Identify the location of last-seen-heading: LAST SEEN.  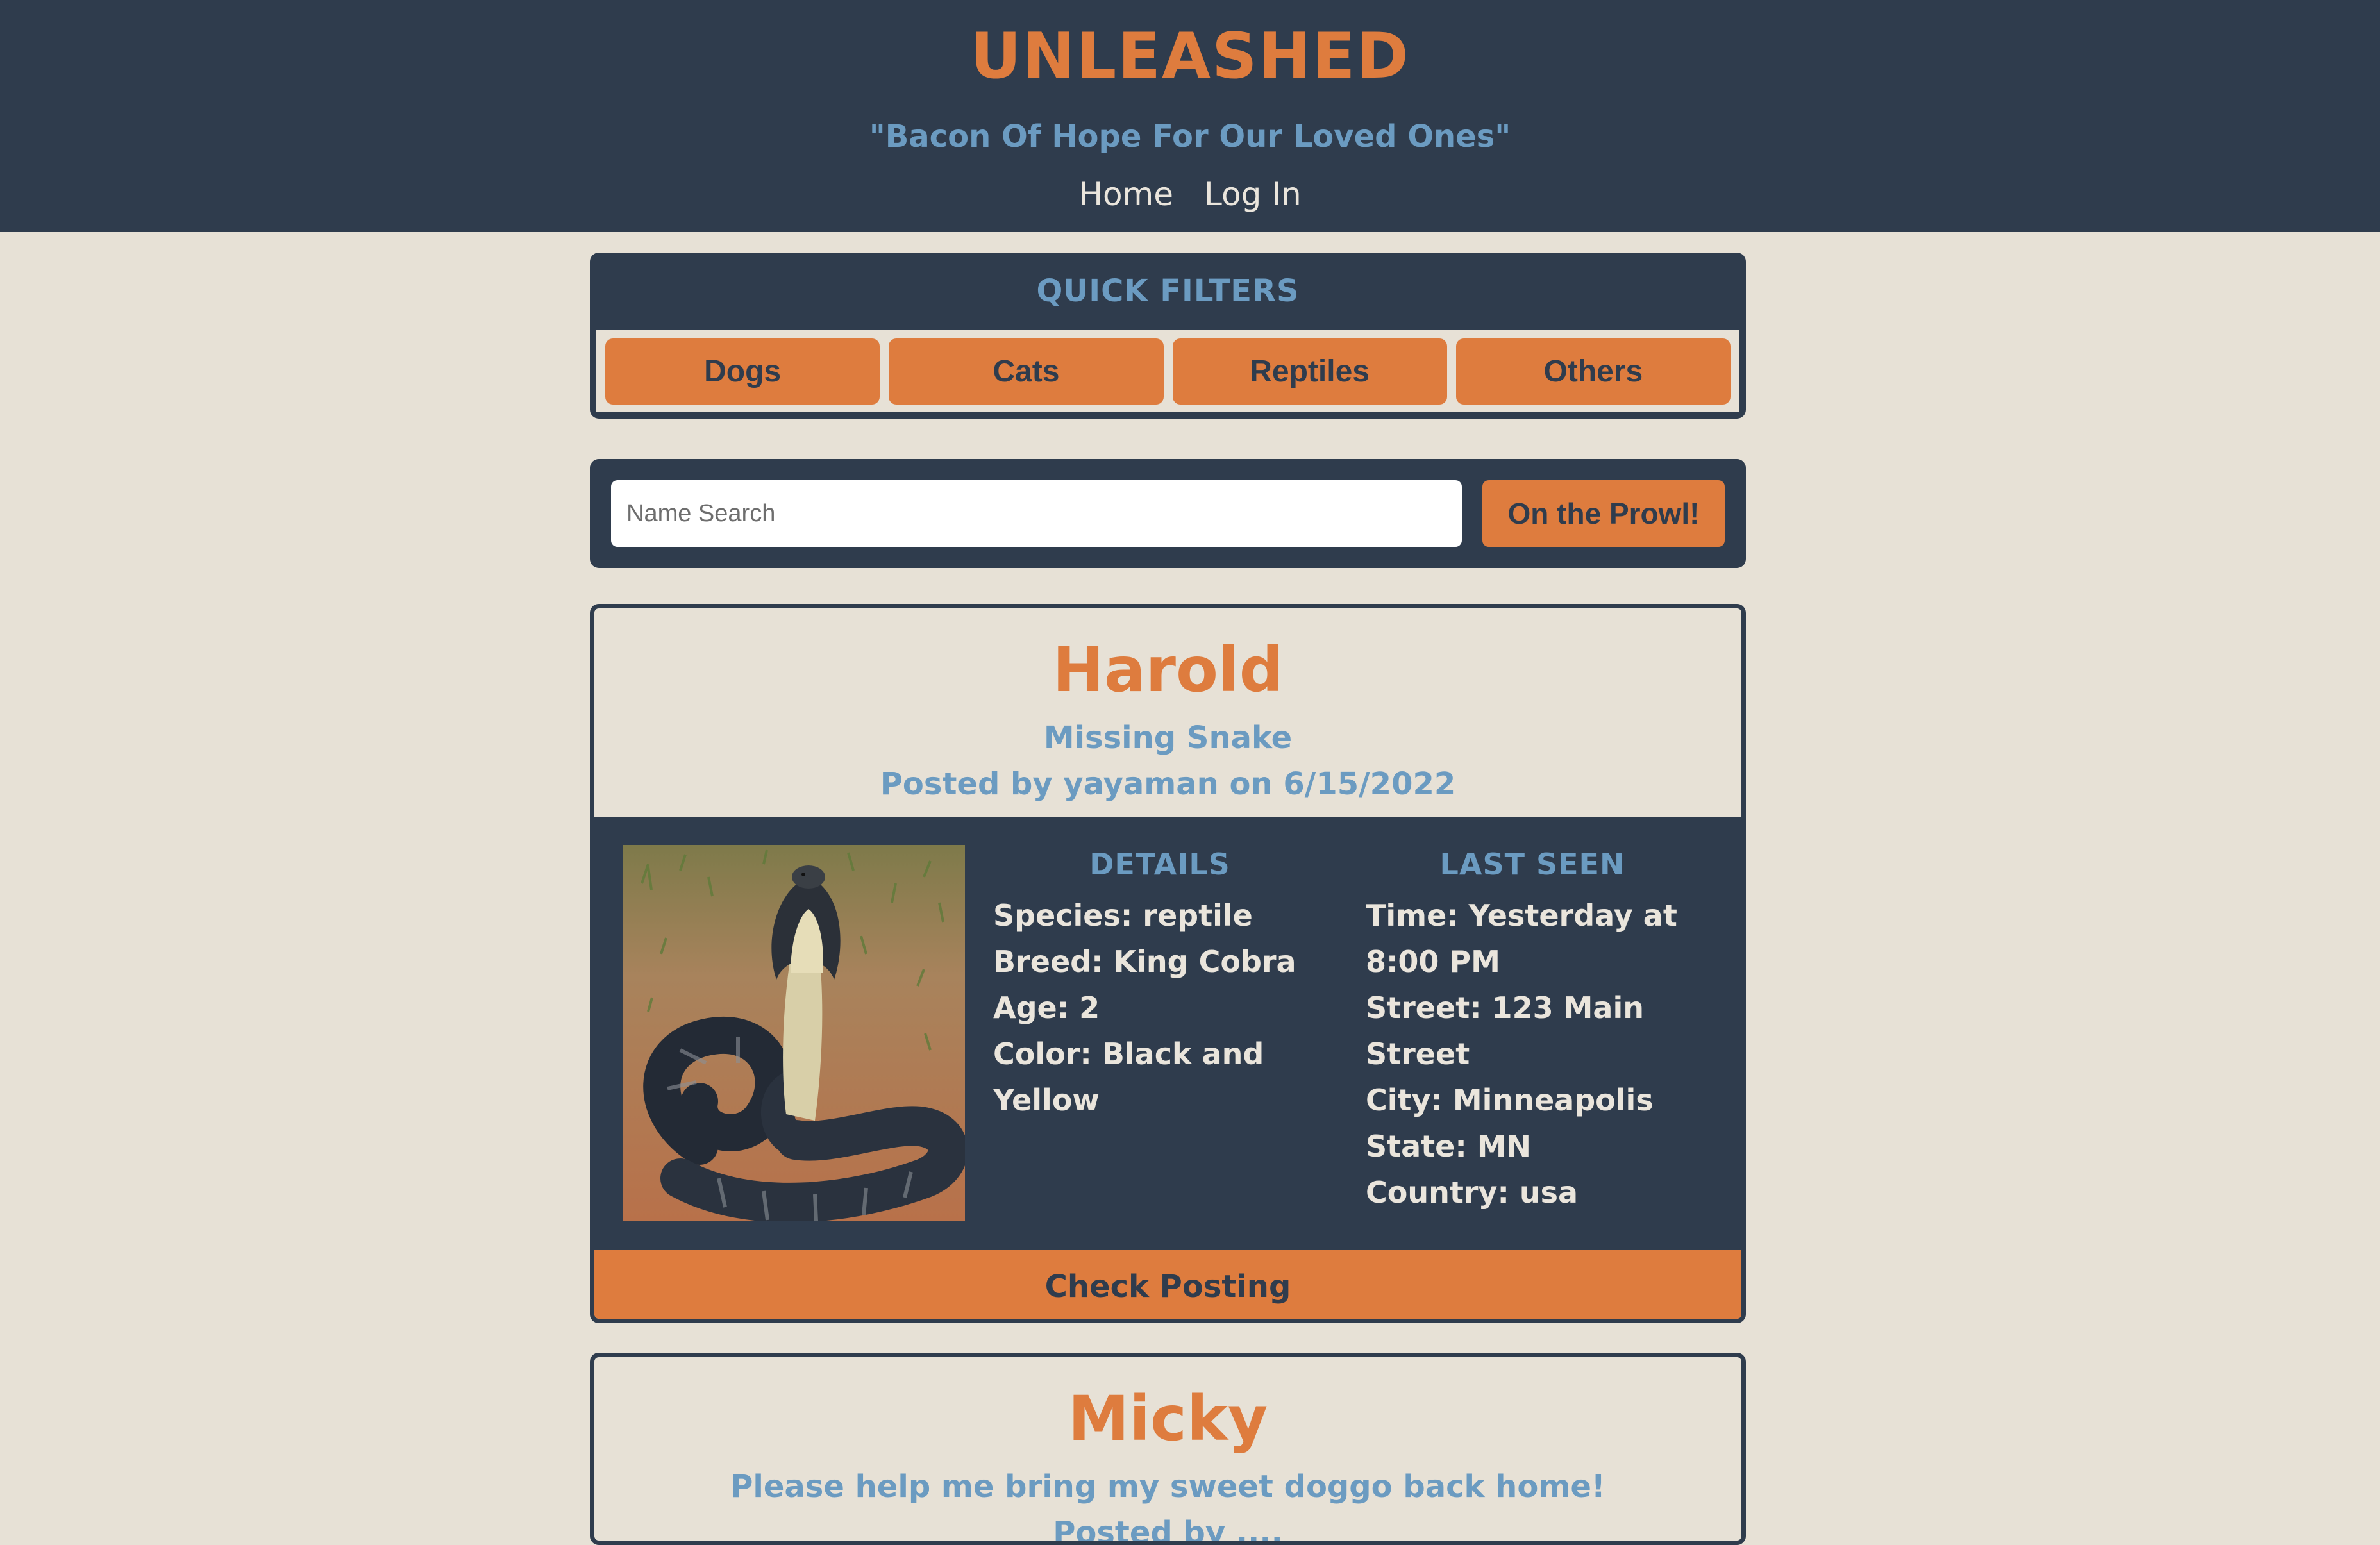
(1532, 864).